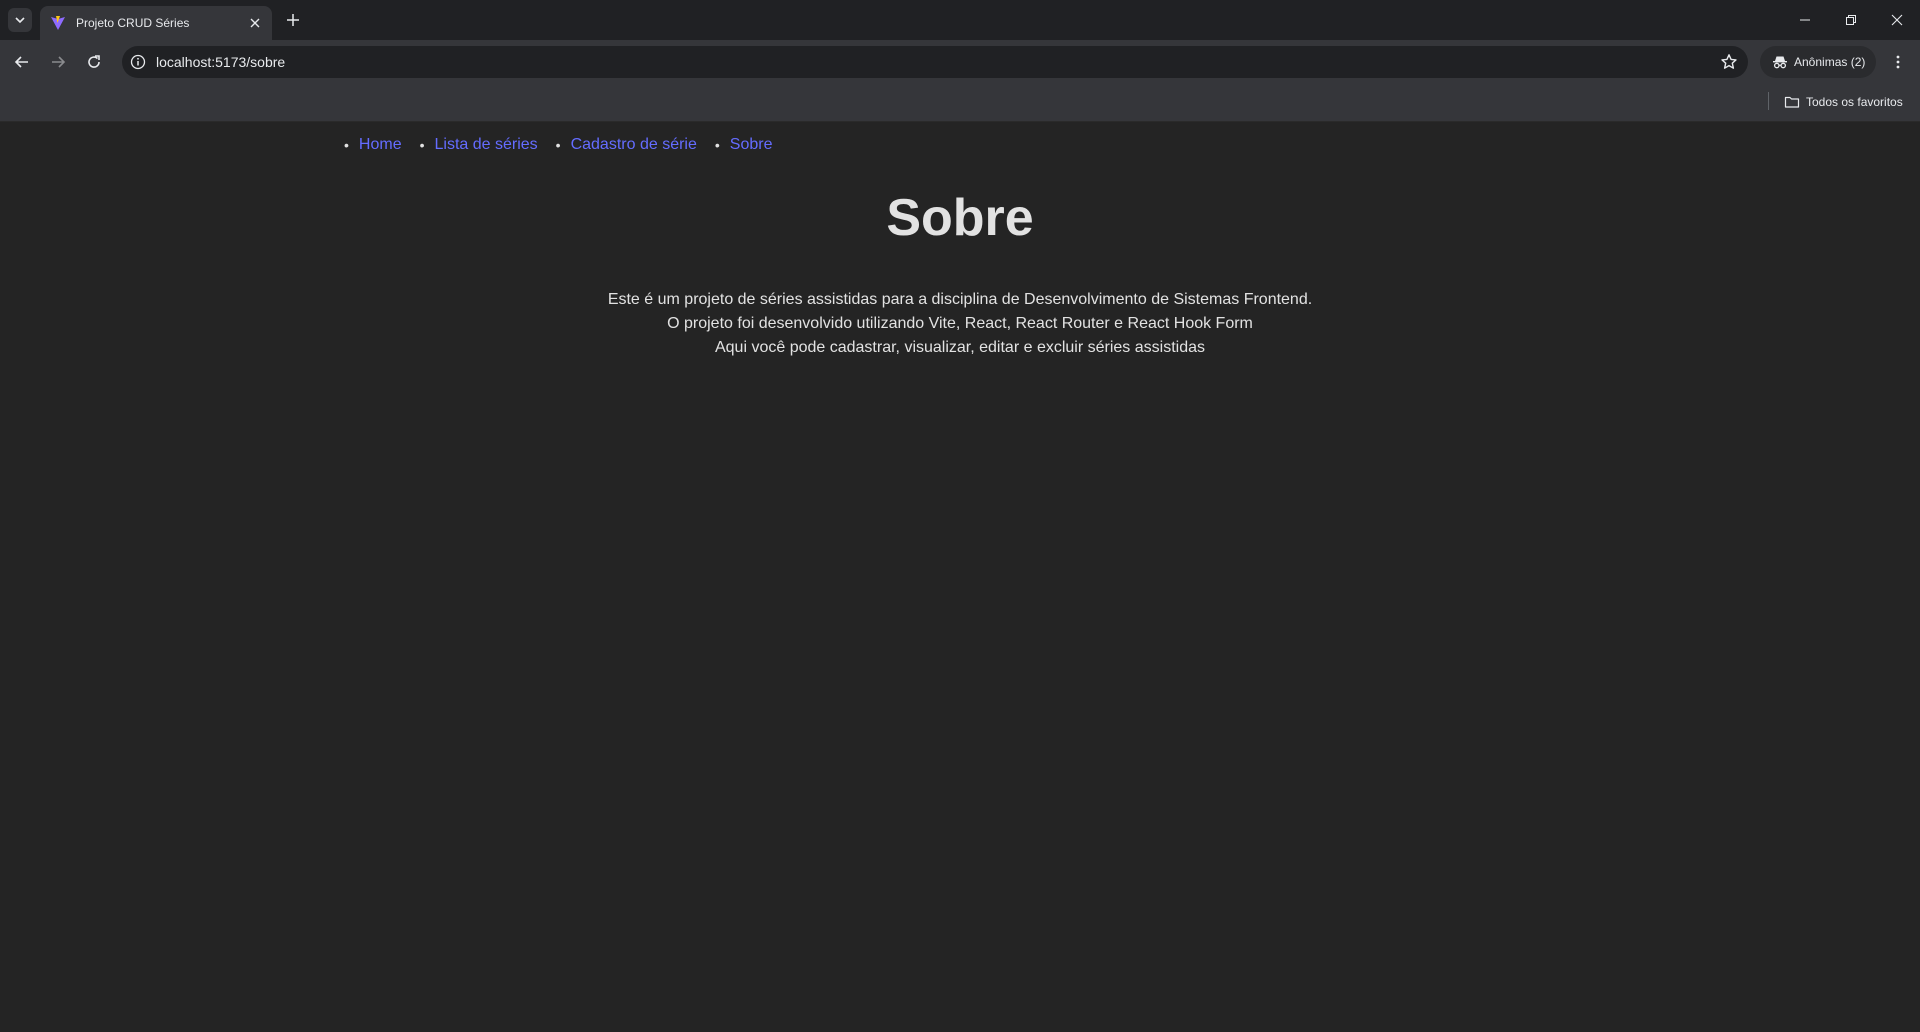  I want to click on incognito-profile-button: Anônimas (2), so click(1818, 62).